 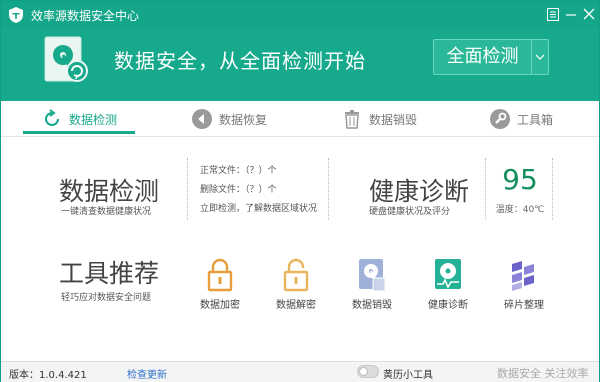 What do you see at coordinates (543, 373) in the screenshot?
I see `footer-slogan: 数据安全 关注效率源` at bounding box center [543, 373].